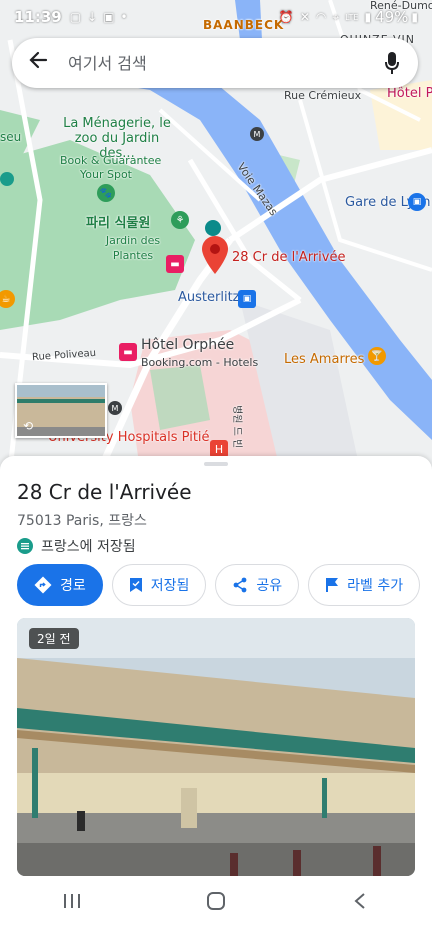  I want to click on action-chips: 경로 저장됨 공유 라벨 추가, so click(219, 585).